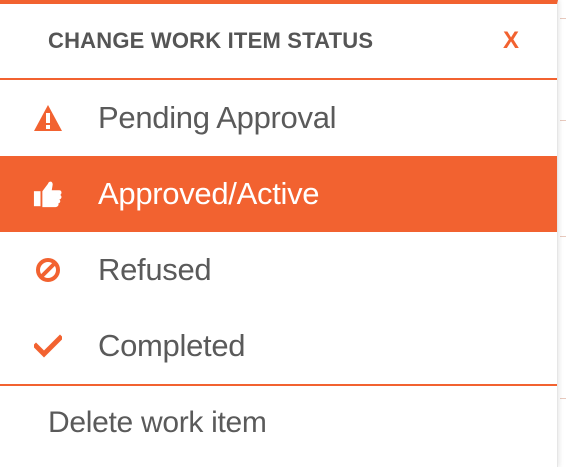  I want to click on popup-title: CHANGE WORK ITEM STATUS, so click(211, 40).